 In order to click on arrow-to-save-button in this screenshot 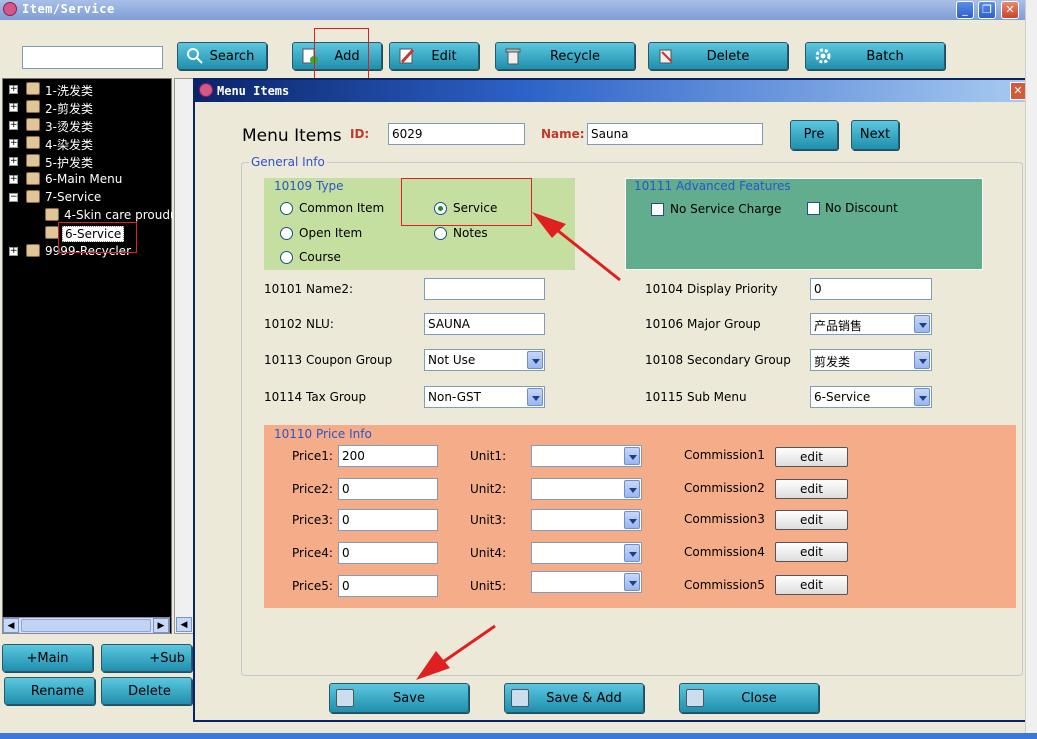, I will do `click(456, 652)`.